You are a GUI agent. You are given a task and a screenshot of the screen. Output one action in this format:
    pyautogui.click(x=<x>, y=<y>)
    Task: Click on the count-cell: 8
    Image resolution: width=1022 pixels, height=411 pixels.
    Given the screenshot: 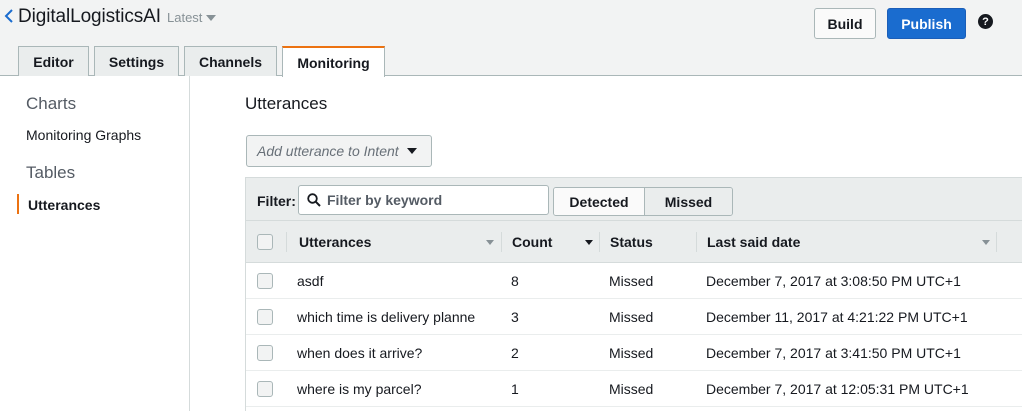 What is the action you would take?
    pyautogui.click(x=515, y=281)
    